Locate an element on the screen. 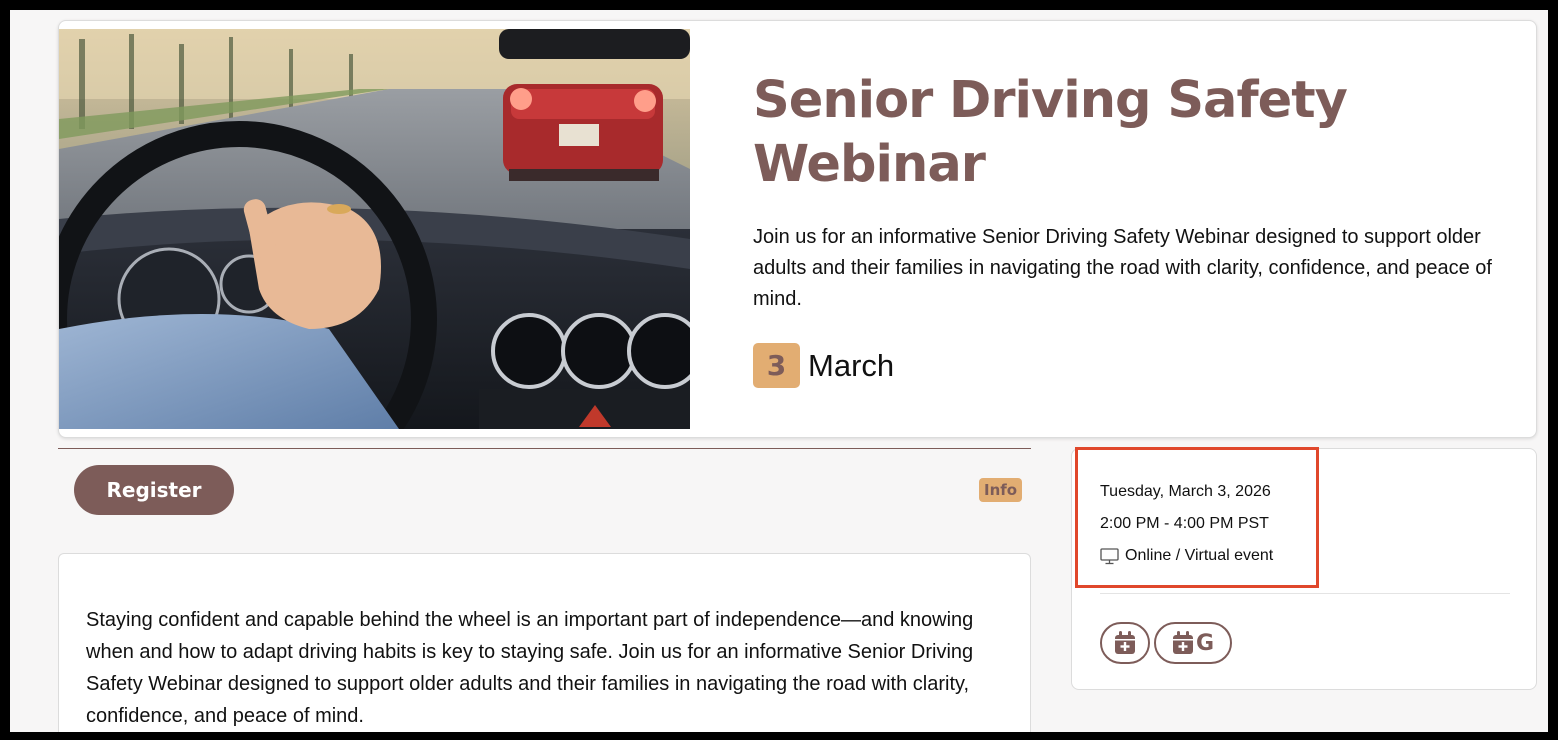 This screenshot has width=1558, height=740. highlight-annotation-box is located at coordinates (1197, 517).